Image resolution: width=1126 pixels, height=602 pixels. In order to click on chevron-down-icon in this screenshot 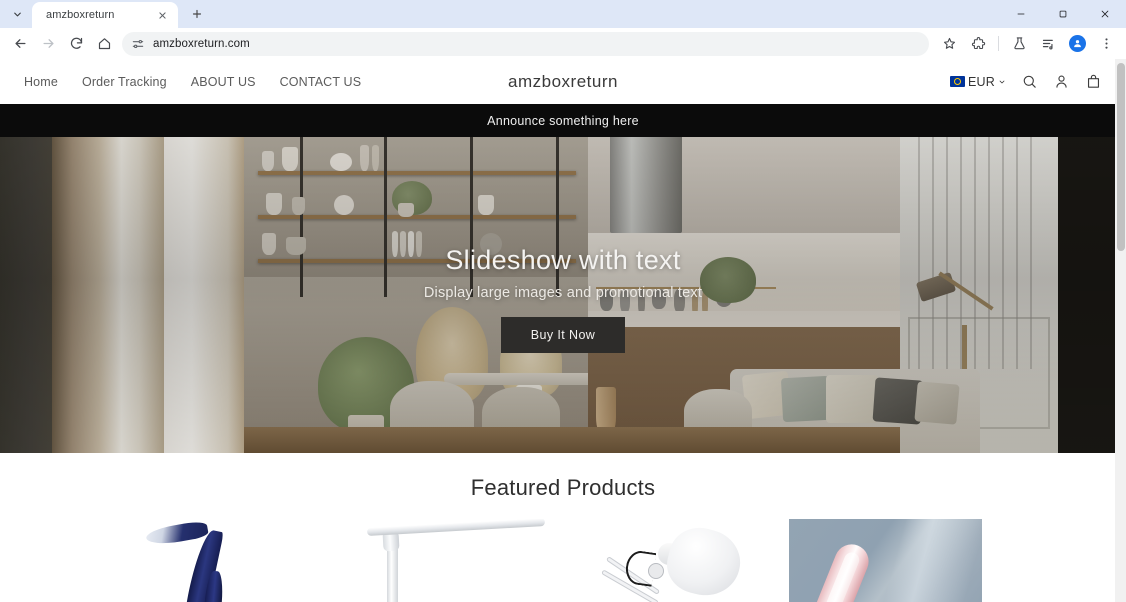, I will do `click(1002, 81)`.